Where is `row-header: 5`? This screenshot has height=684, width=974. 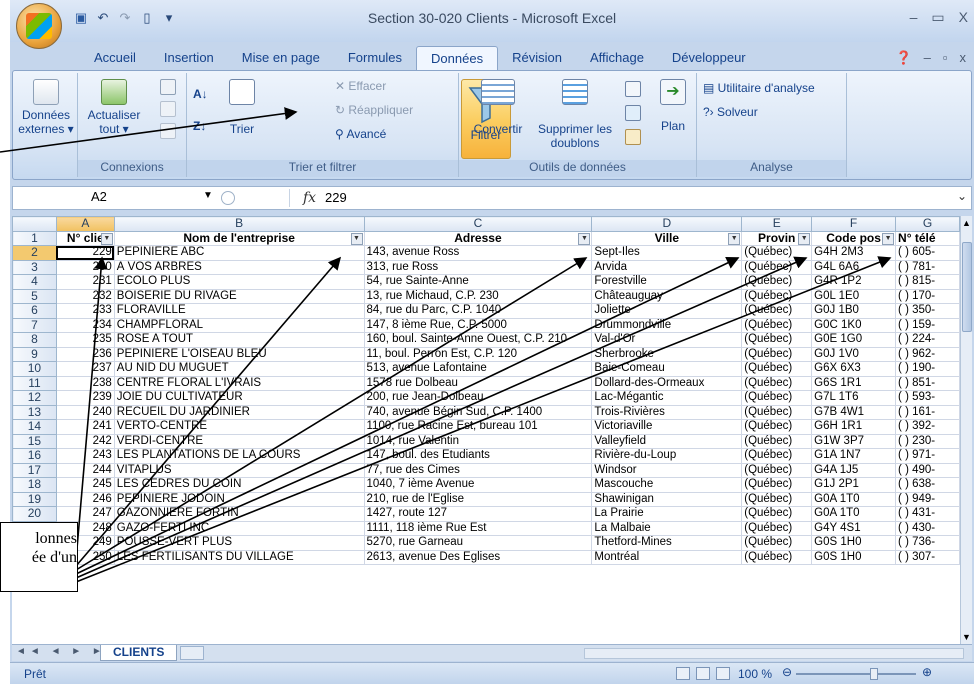 row-header: 5 is located at coordinates (34, 296).